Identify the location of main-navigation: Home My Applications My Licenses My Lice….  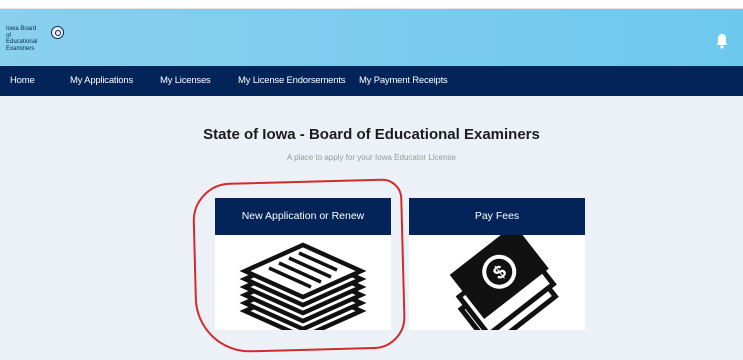
(371, 81).